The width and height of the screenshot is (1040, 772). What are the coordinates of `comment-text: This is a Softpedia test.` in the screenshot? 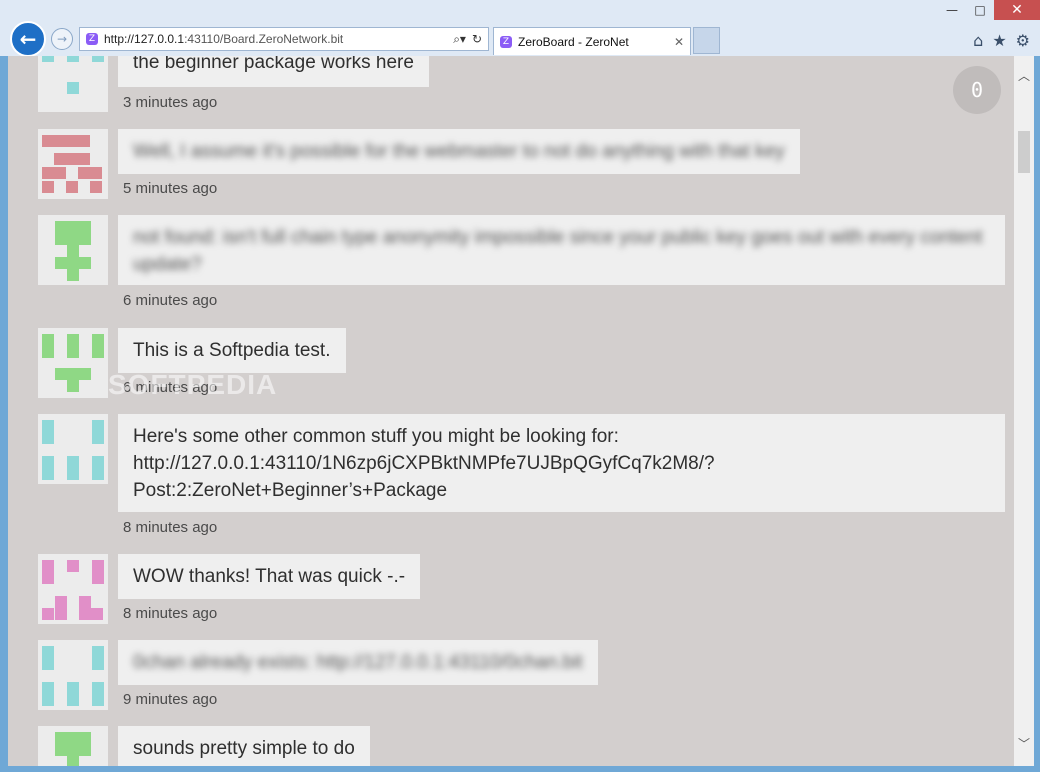 It's located at (232, 350).